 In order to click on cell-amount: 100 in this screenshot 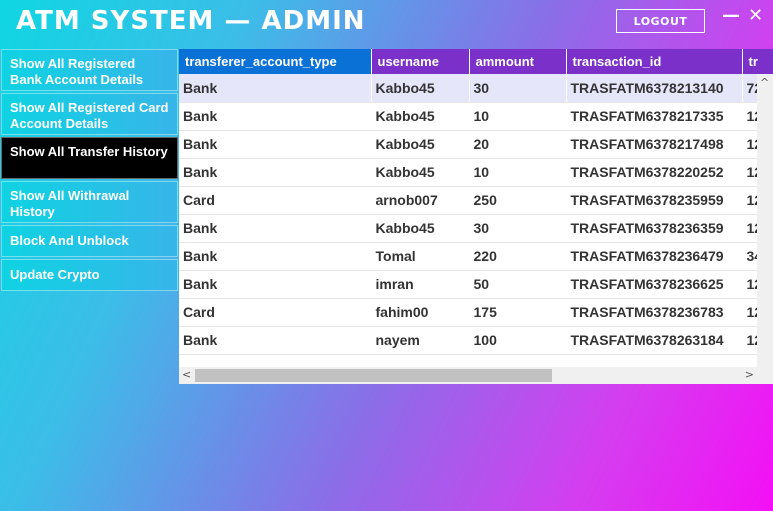, I will do `click(518, 340)`.